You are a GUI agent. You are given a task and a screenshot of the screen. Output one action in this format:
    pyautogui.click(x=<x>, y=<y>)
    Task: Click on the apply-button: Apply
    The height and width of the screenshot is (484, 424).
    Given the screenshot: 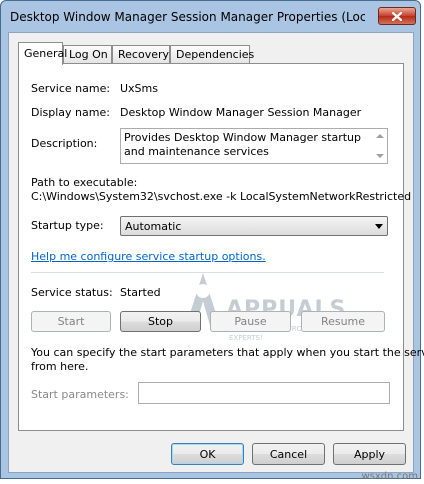 What is the action you would take?
    pyautogui.click(x=369, y=454)
    